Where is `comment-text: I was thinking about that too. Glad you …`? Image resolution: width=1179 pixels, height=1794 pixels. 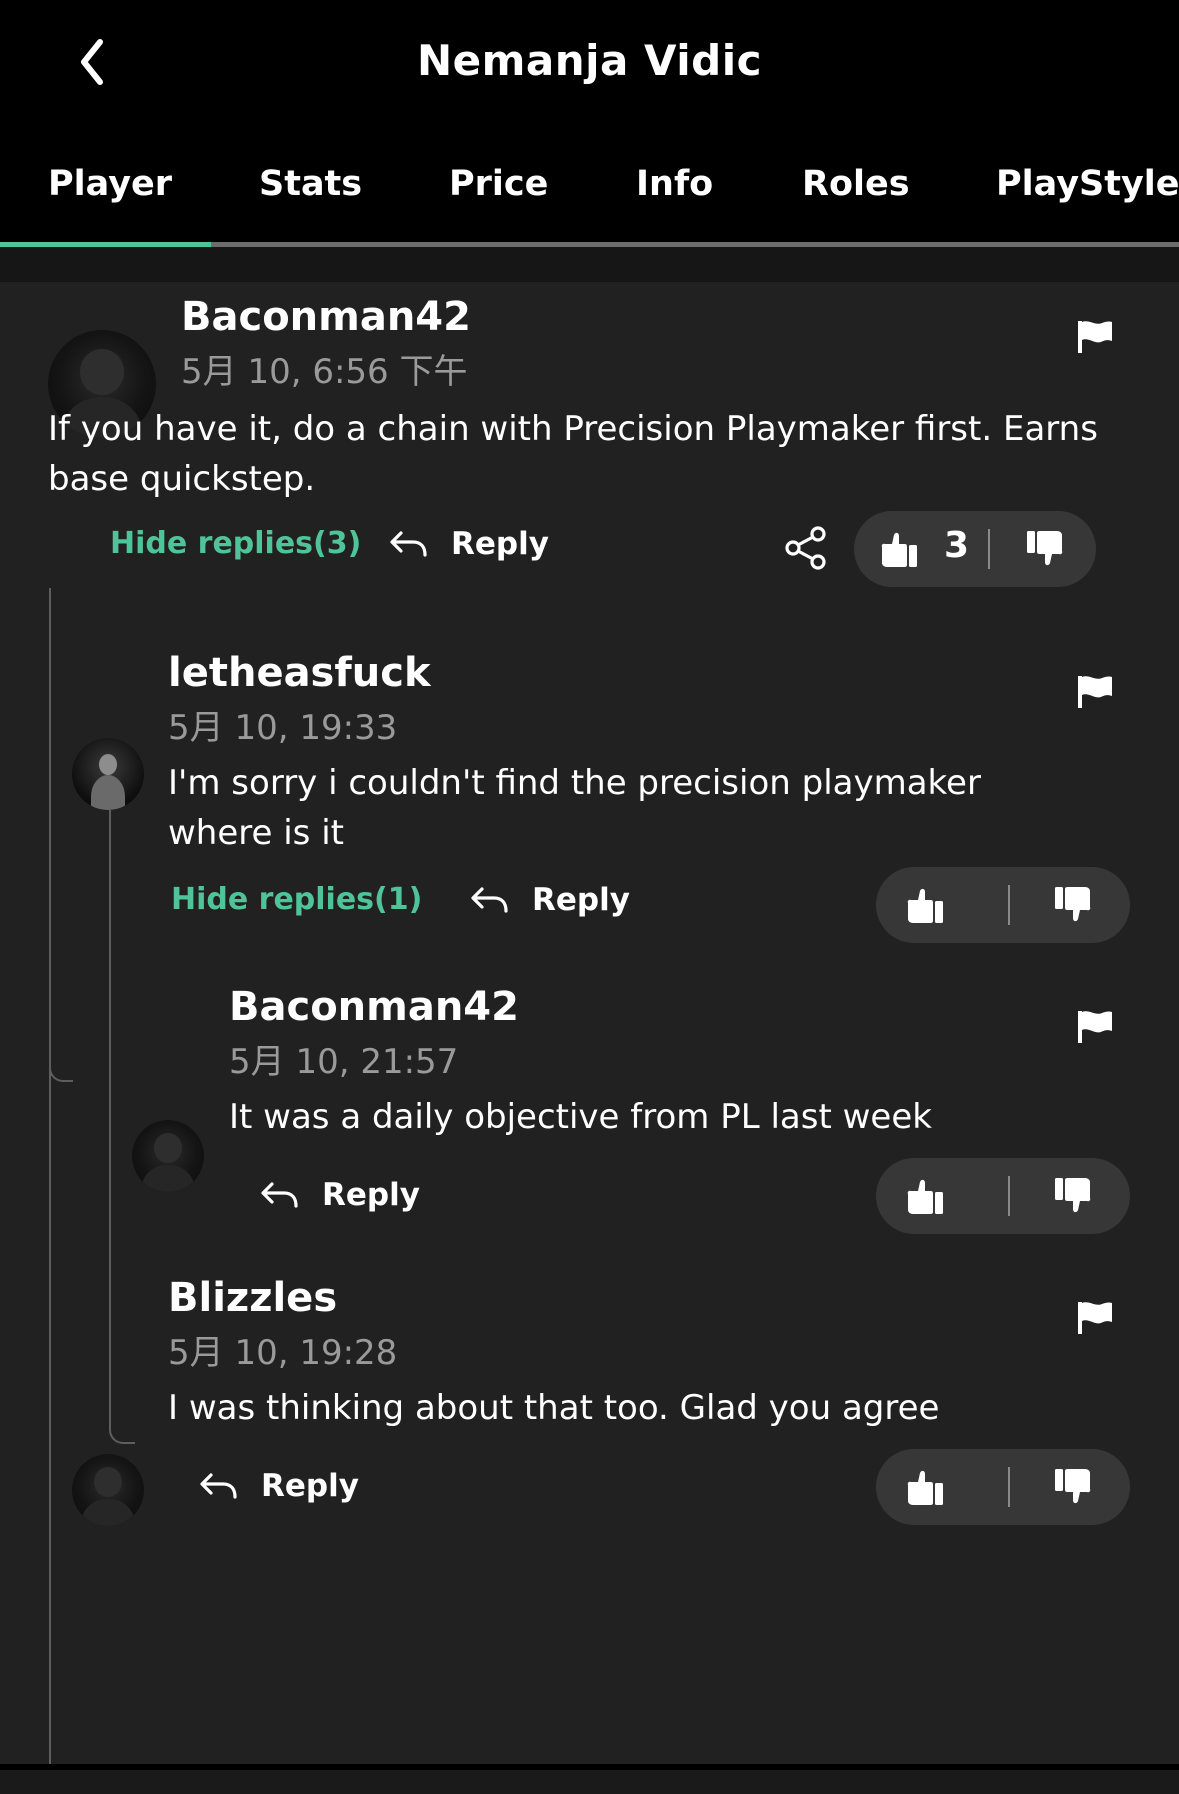
comment-text: I was thinking about that too. Glad you … is located at coordinates (554, 1408).